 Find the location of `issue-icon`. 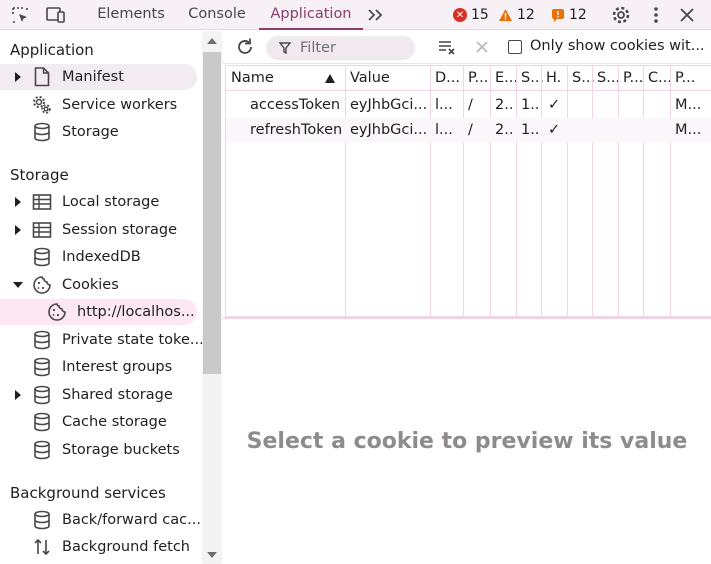

issue-icon is located at coordinates (558, 15).